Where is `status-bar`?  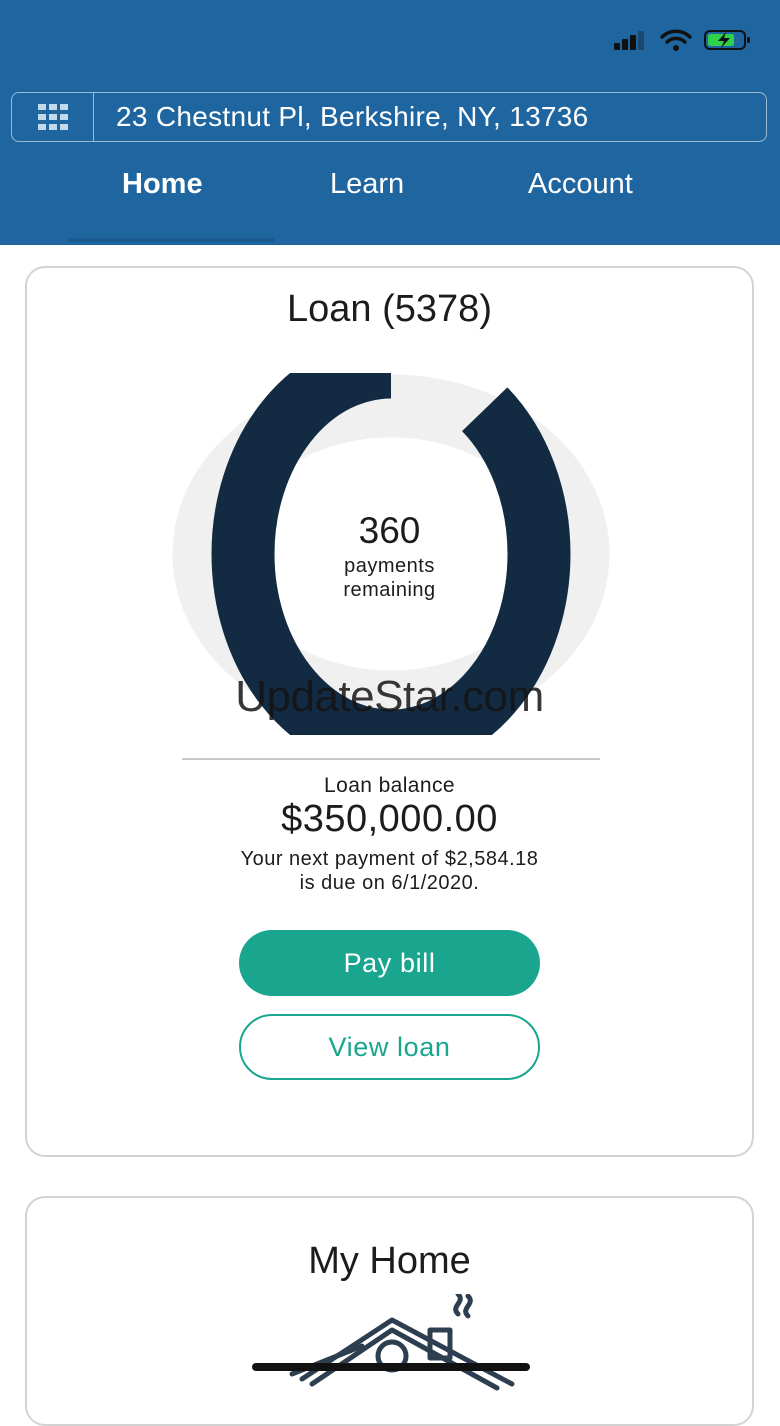
status-bar is located at coordinates (683, 40).